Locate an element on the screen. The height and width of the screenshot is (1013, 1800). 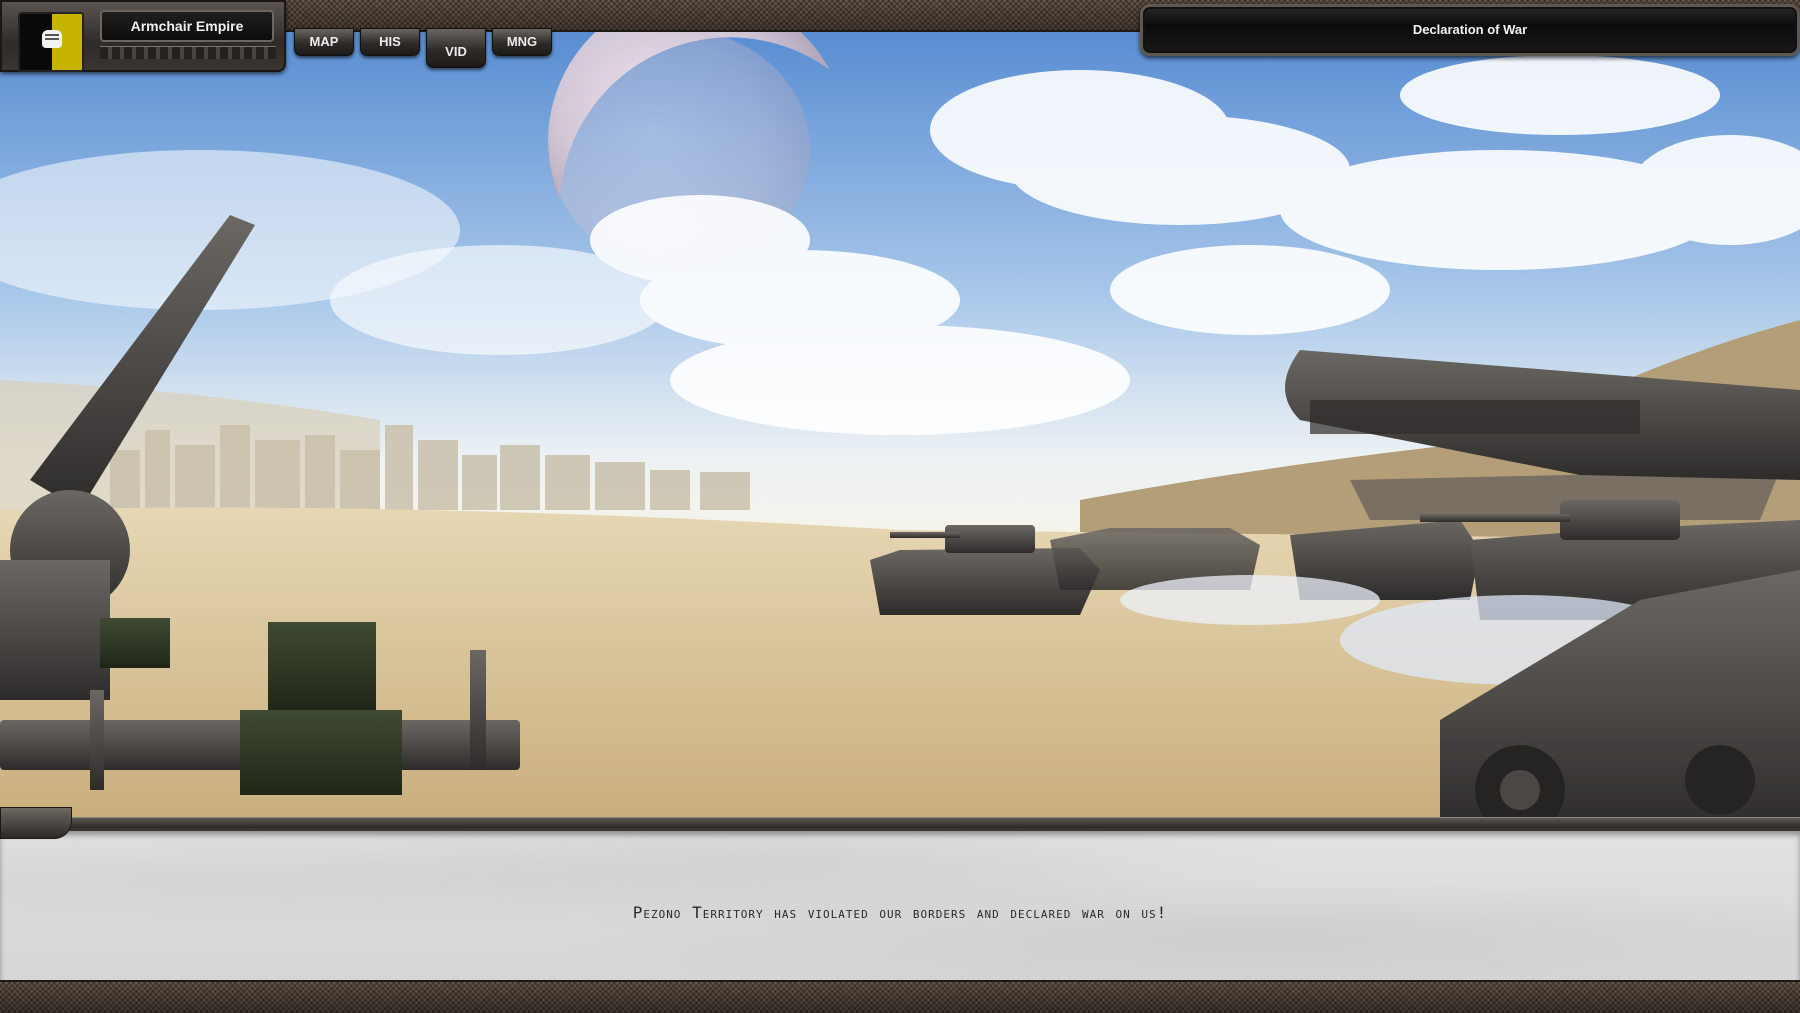
title-panel: Declaration of War is located at coordinates (1470, 30).